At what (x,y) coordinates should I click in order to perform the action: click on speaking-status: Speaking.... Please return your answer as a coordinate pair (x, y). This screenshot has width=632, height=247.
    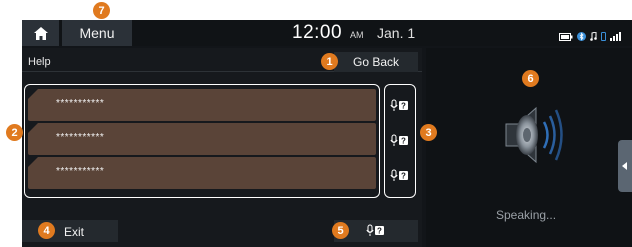
    Looking at the image, I should click on (526, 215).